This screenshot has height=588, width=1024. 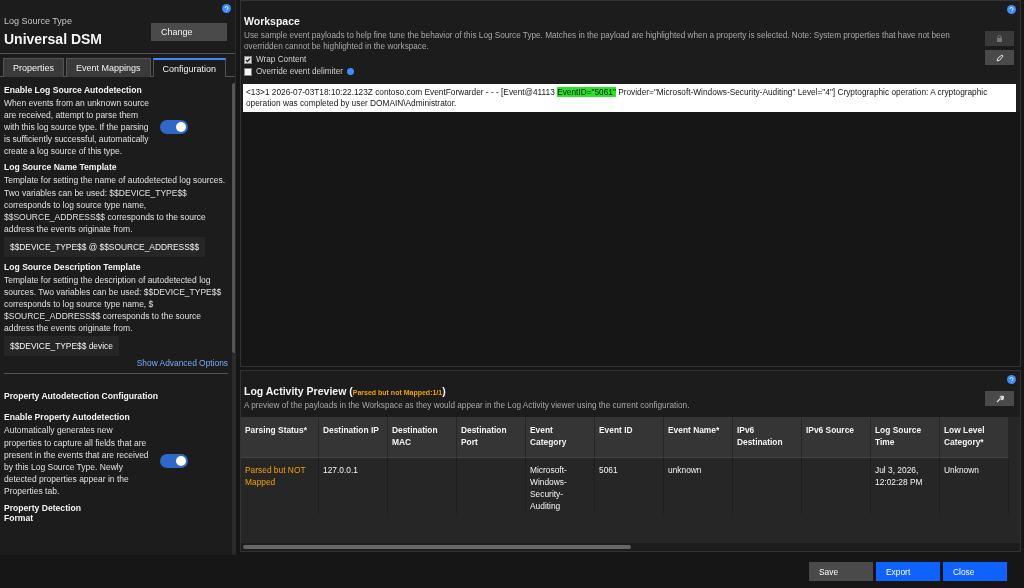 What do you see at coordinates (629, 98) in the screenshot?
I see `event-payload: <13>1 2026-07-03T18:10:22.123Z contoso.com EventForwarder - - - [Event@41113 EventID="5061" Provider="Microsoft-Windows-Security-Auditing" Level="4"] Cryptographic operation: A cryptographic operation was completed by user DOMAIN\Administrator.` at bounding box center [629, 98].